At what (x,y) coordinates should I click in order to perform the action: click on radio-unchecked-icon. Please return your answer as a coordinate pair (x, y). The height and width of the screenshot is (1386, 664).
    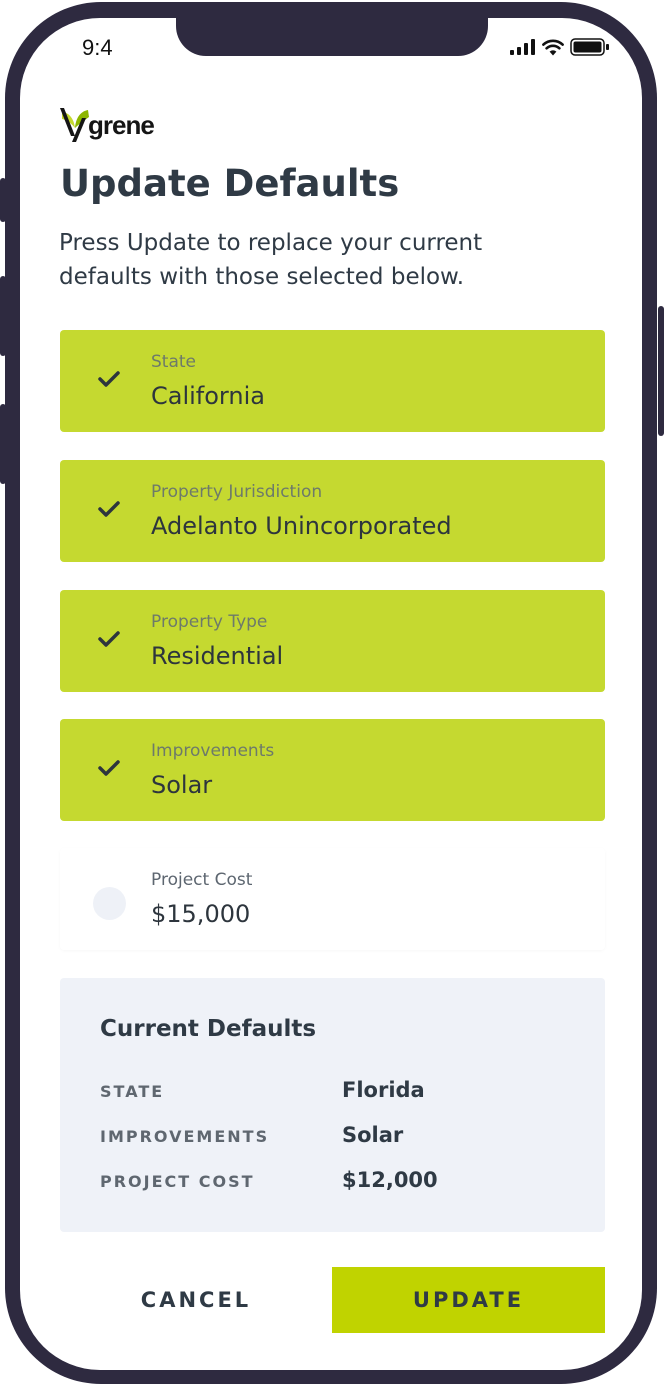
    Looking at the image, I should click on (109, 903).